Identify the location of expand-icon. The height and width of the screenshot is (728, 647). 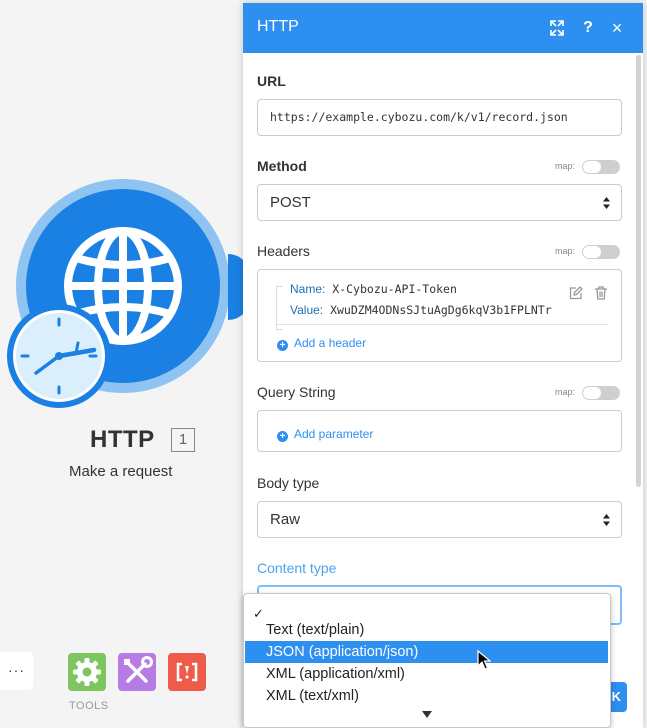
(557, 28).